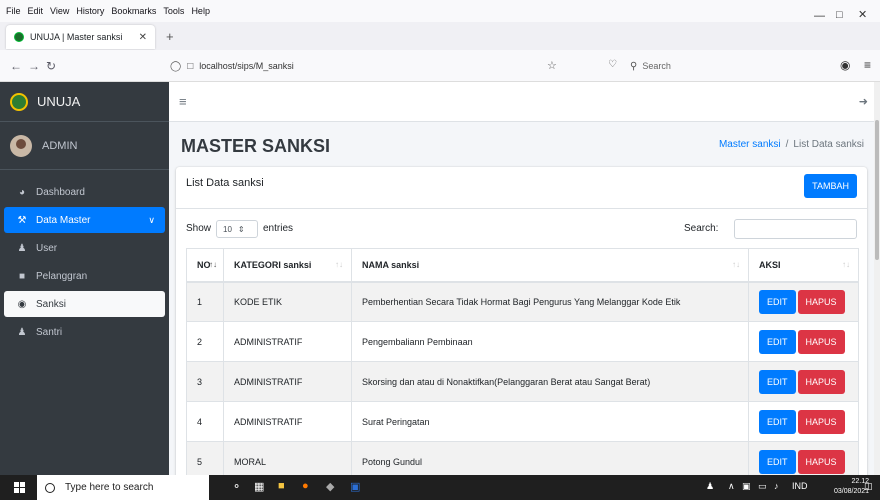  Describe the element at coordinates (839, 15) in the screenshot. I see `maximize-icon: □` at that location.